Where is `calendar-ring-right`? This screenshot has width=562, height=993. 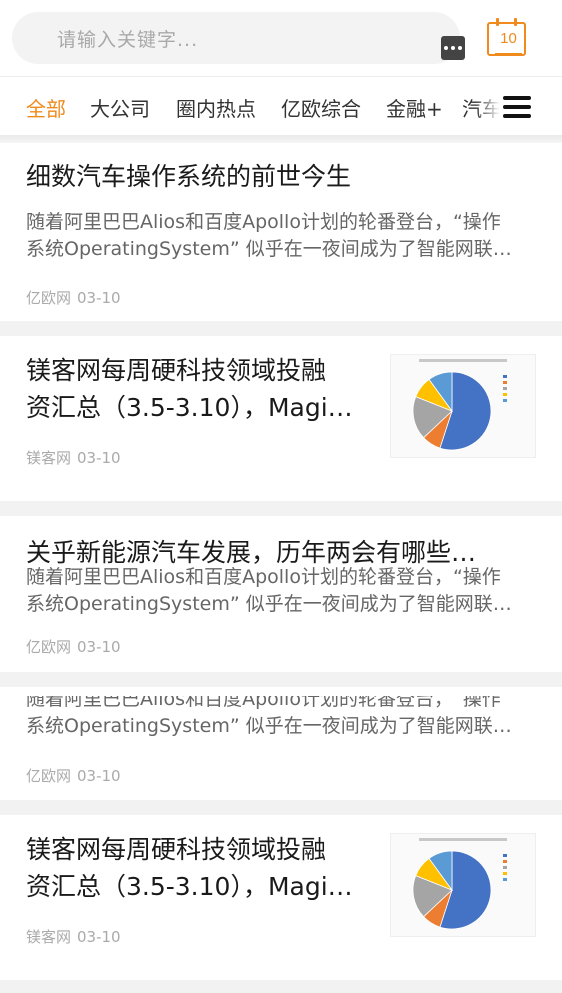
calendar-ring-right is located at coordinates (515, 22).